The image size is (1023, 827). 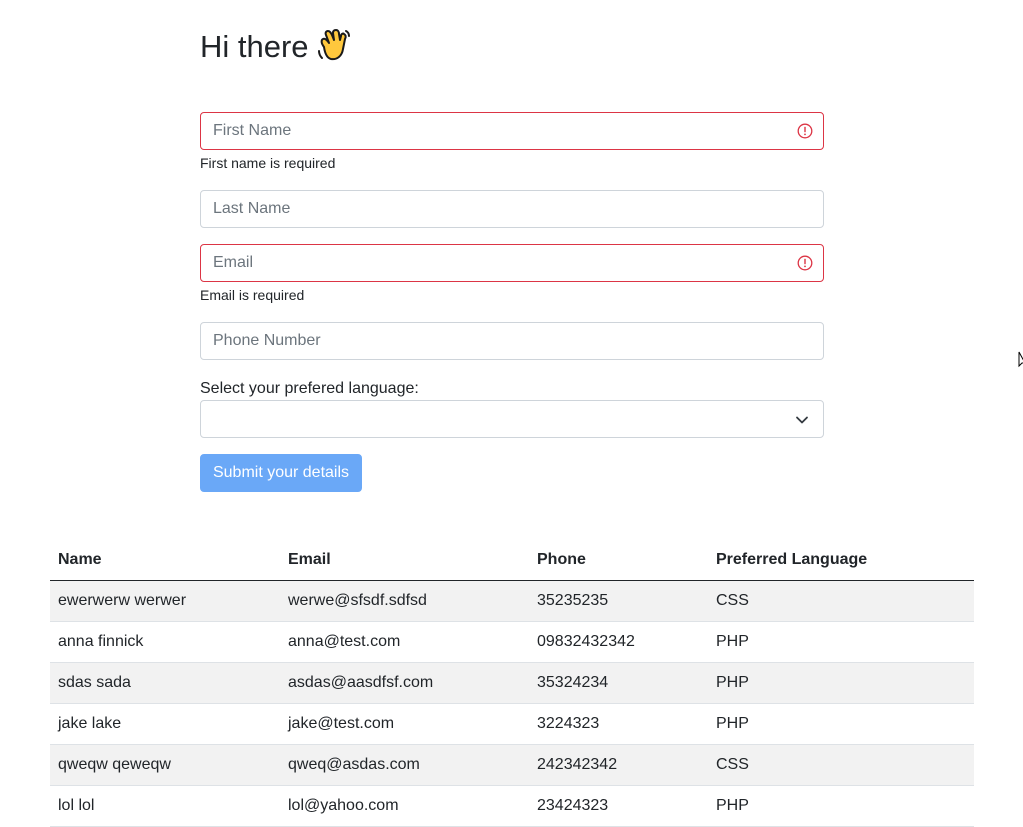 I want to click on page-title: Hi there, so click(x=275, y=50).